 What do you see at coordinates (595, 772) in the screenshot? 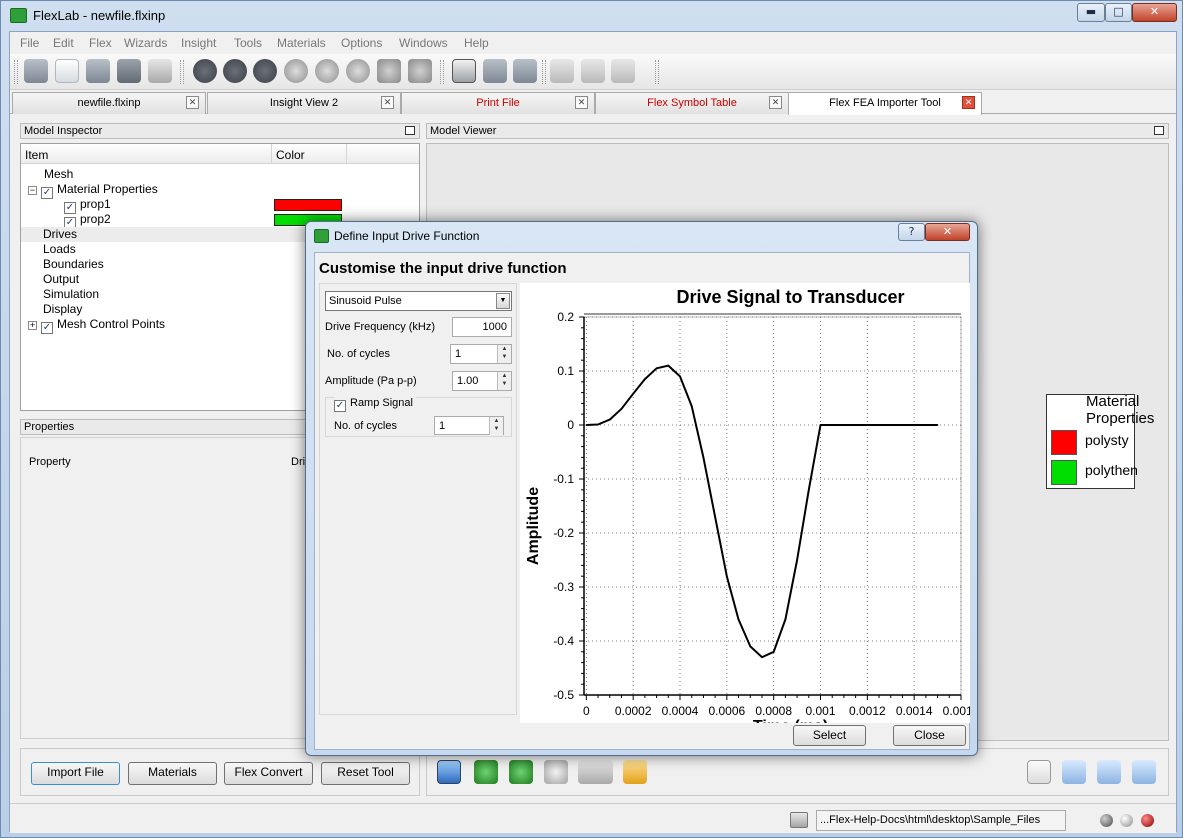
I see `display-mode-dropdown` at bounding box center [595, 772].